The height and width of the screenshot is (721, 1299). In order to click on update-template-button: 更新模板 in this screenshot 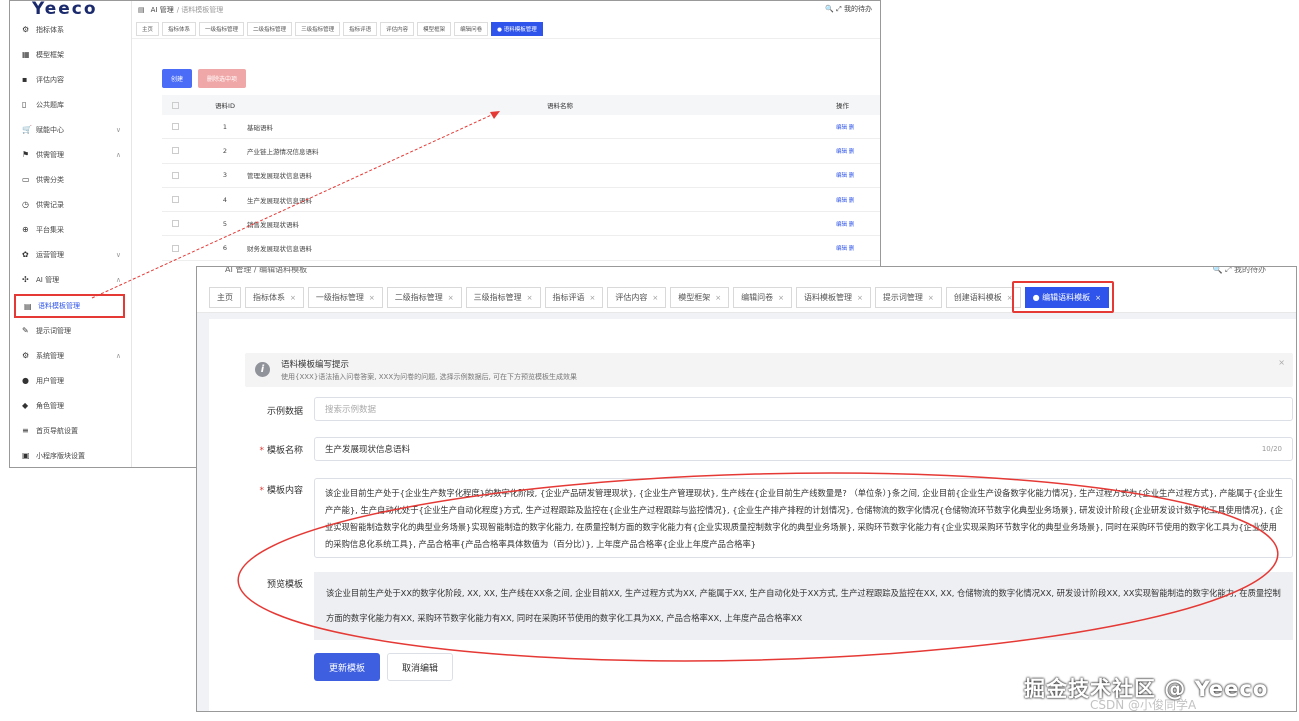, I will do `click(347, 667)`.